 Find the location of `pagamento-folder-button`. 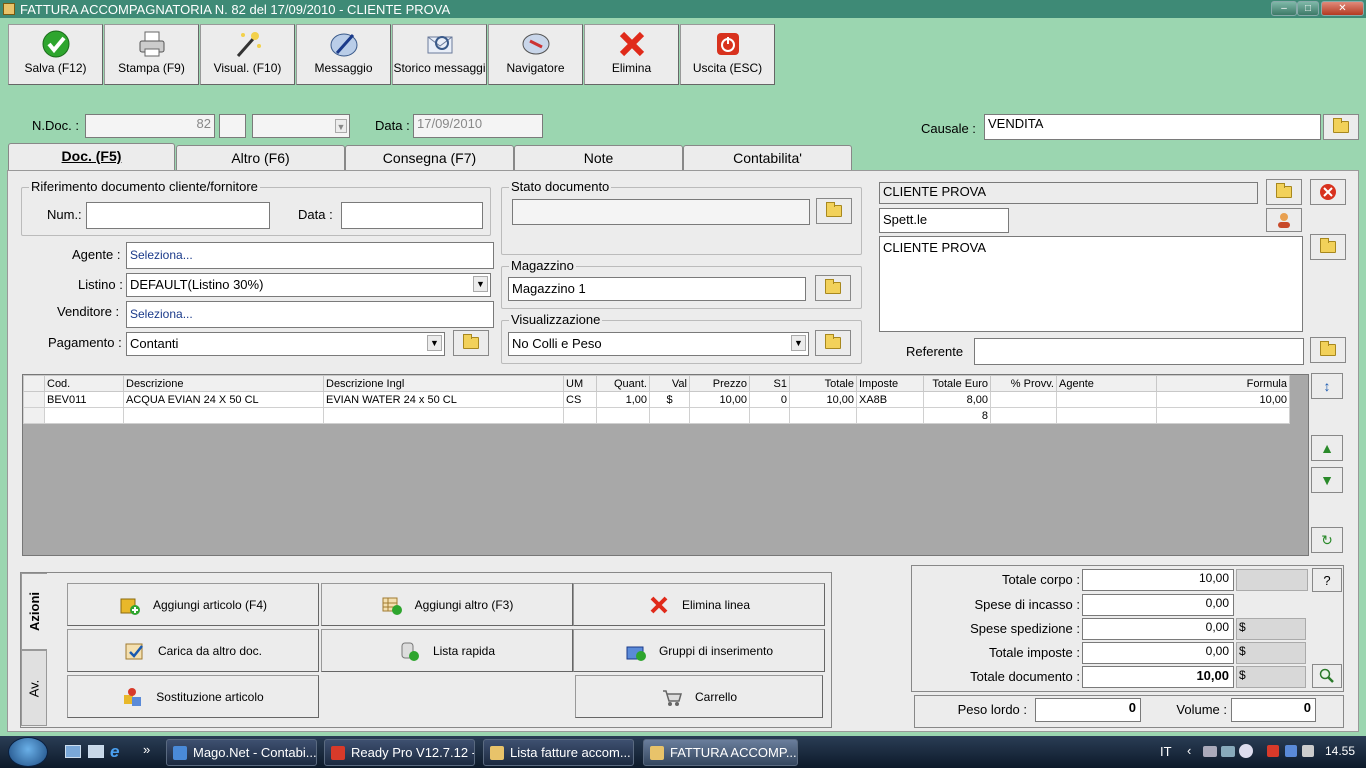

pagamento-folder-button is located at coordinates (471, 343).